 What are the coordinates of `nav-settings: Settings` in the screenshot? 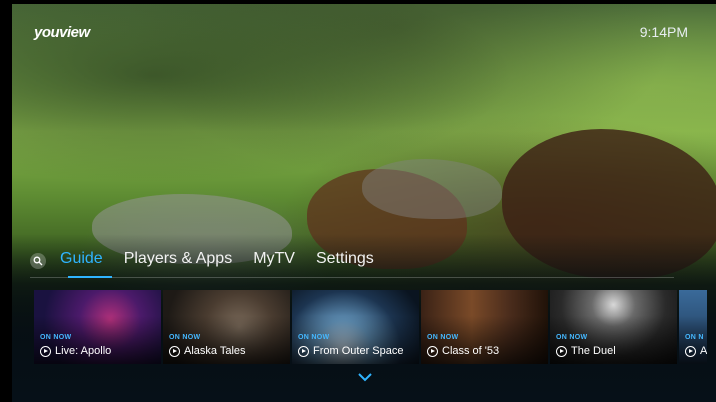 It's located at (345, 261).